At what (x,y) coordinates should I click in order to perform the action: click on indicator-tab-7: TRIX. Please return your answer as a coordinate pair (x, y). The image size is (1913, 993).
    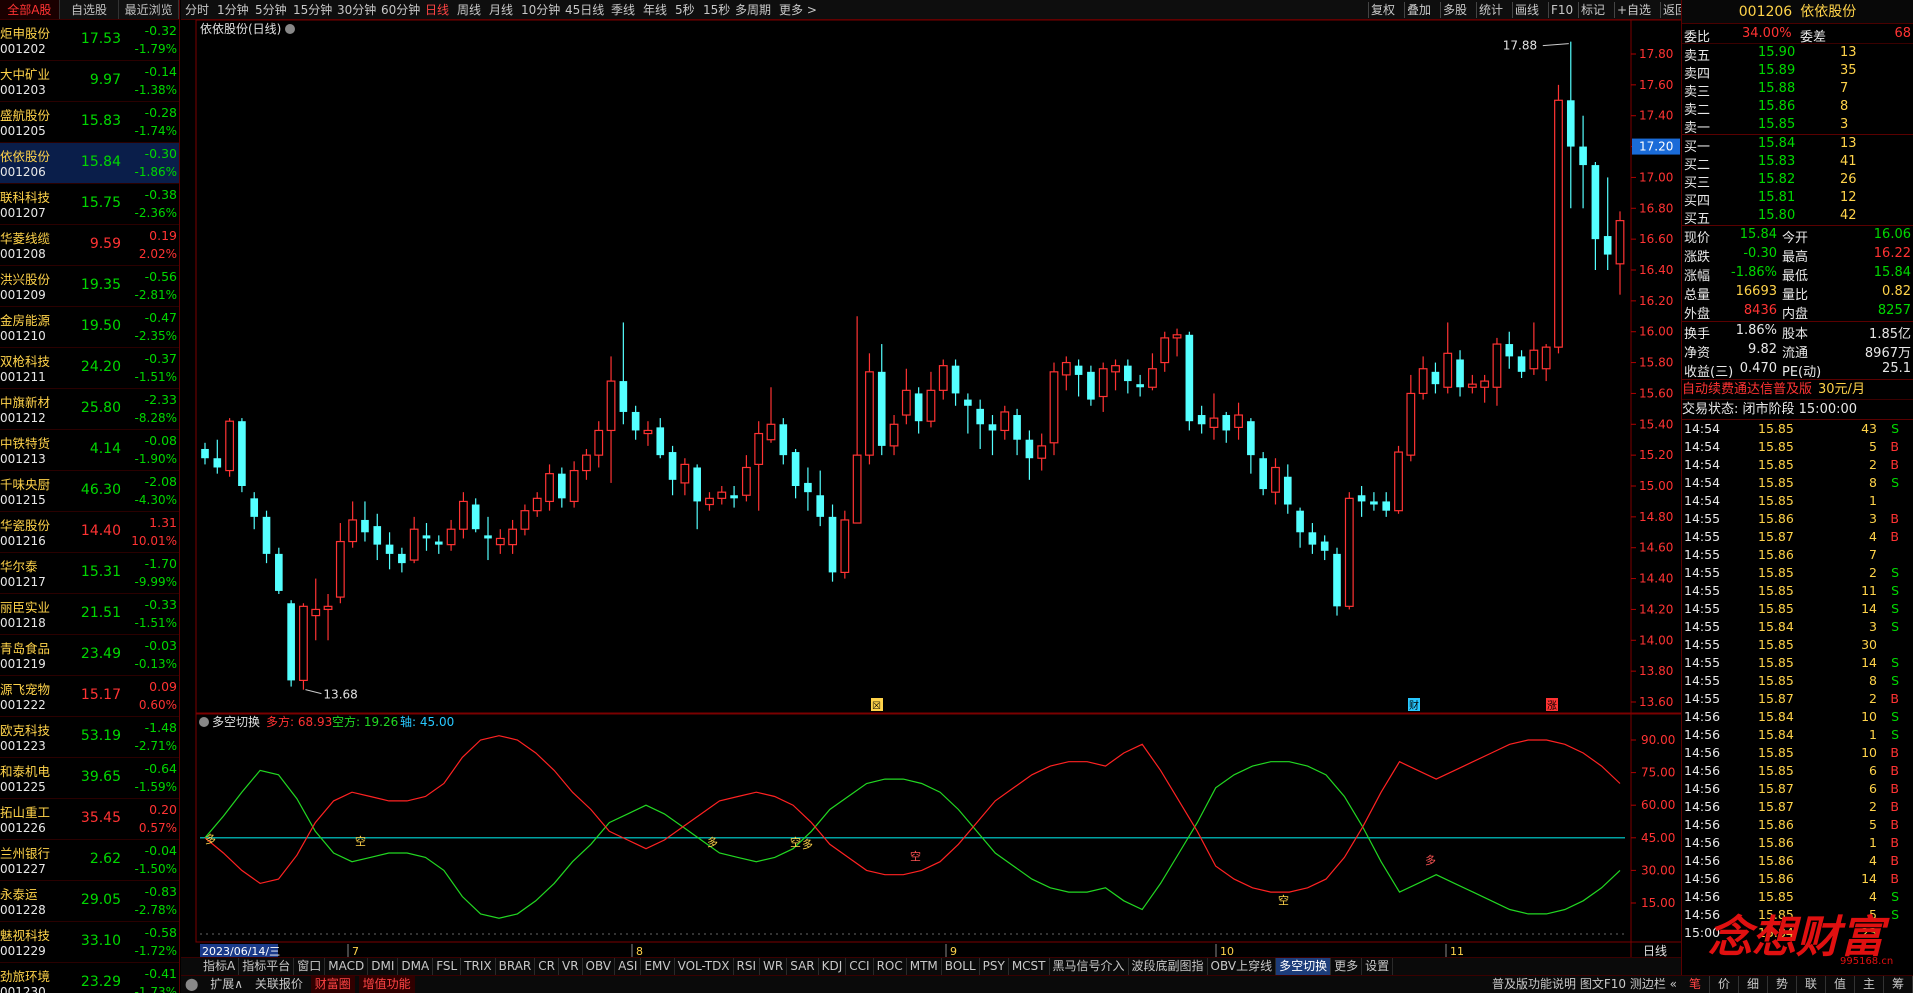
    Looking at the image, I should click on (478, 966).